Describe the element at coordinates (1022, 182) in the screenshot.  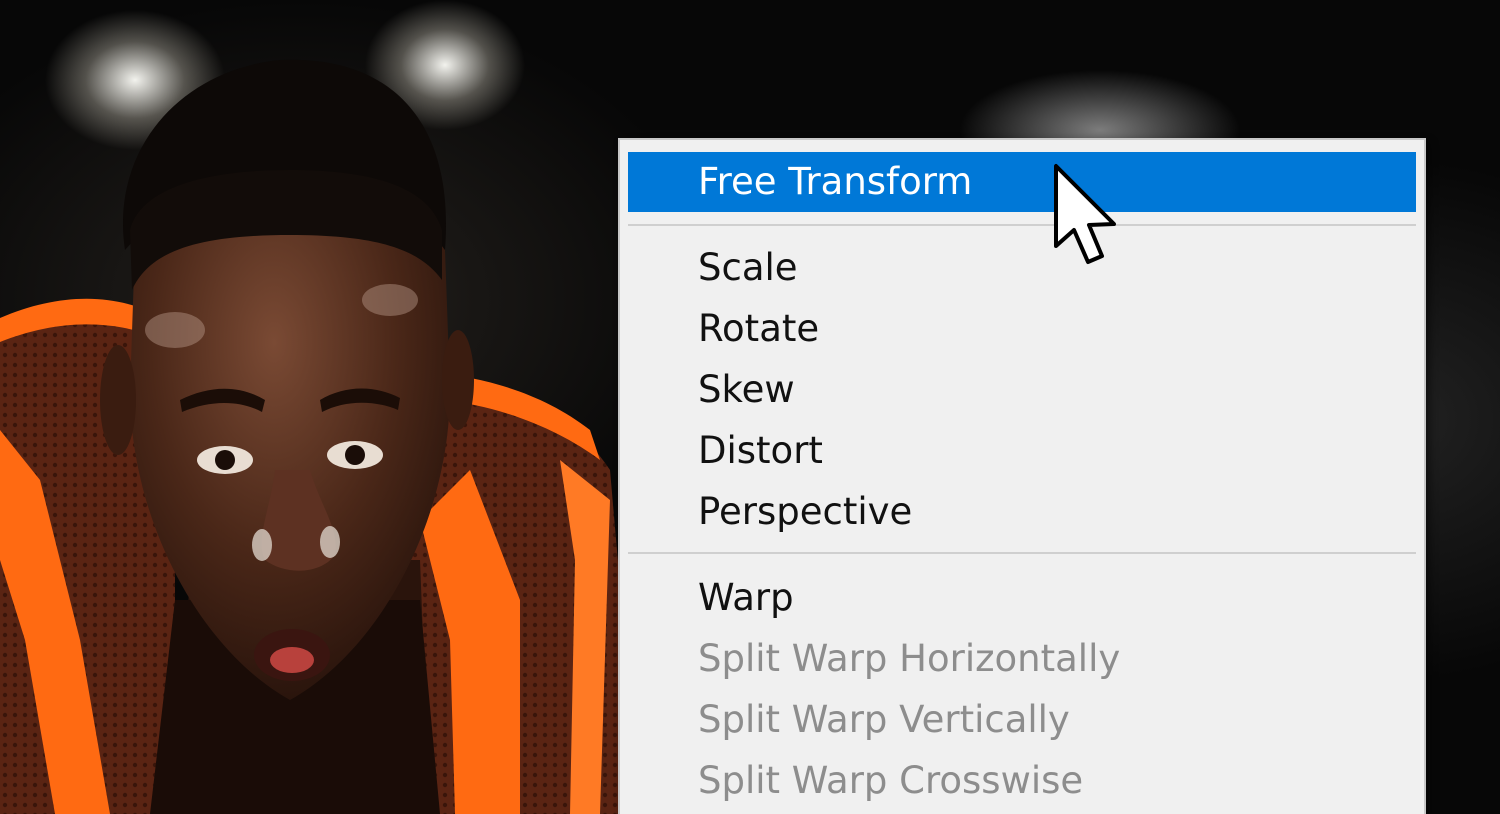
I see `menu-item-free-transform: Free Transform` at that location.